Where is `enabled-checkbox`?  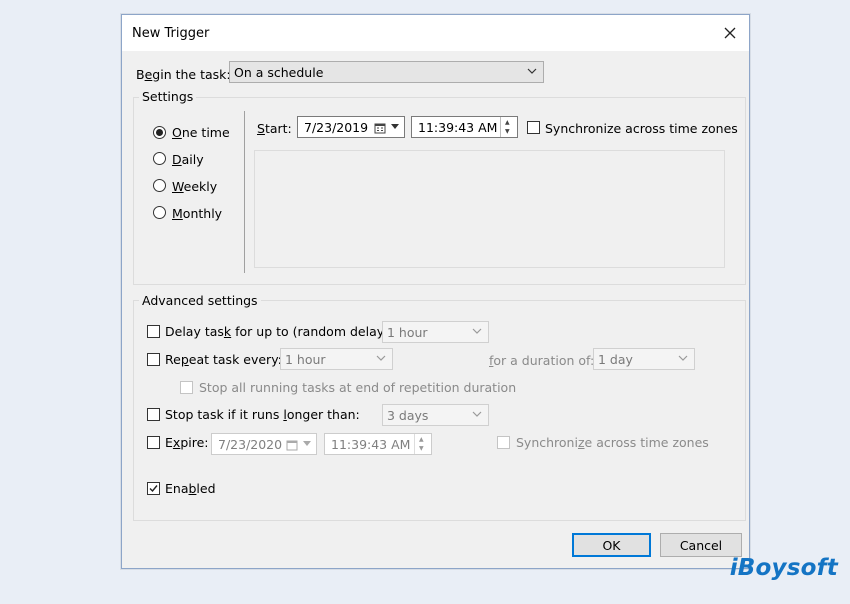 enabled-checkbox is located at coordinates (153, 488).